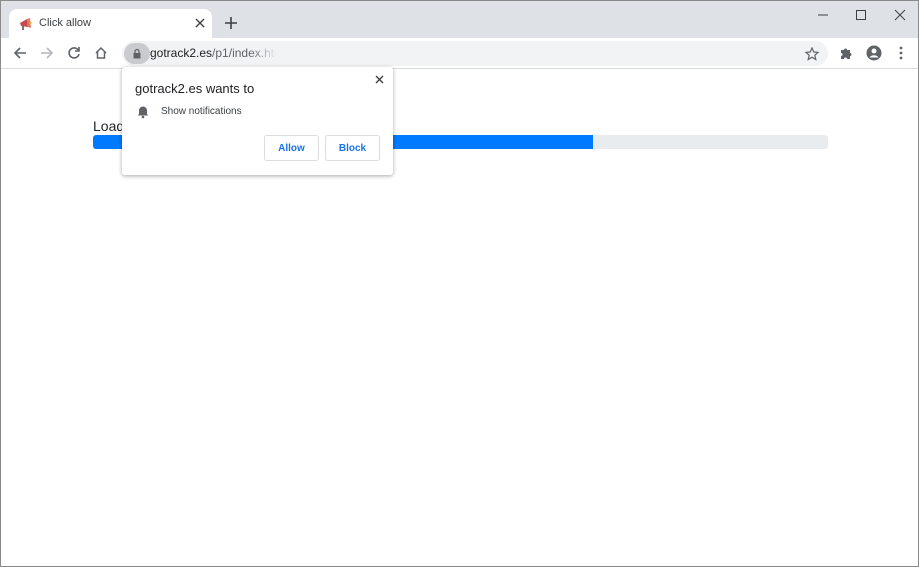  I want to click on url-host: gotrack2.es, so click(181, 53).